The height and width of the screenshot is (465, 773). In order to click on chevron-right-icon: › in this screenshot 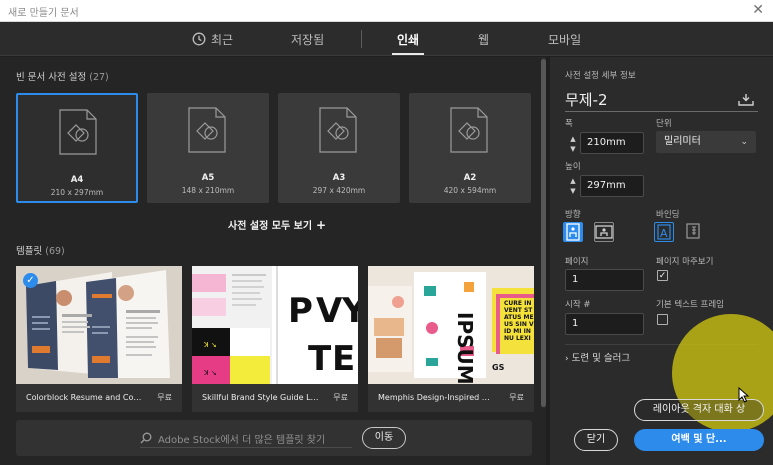, I will do `click(567, 359)`.